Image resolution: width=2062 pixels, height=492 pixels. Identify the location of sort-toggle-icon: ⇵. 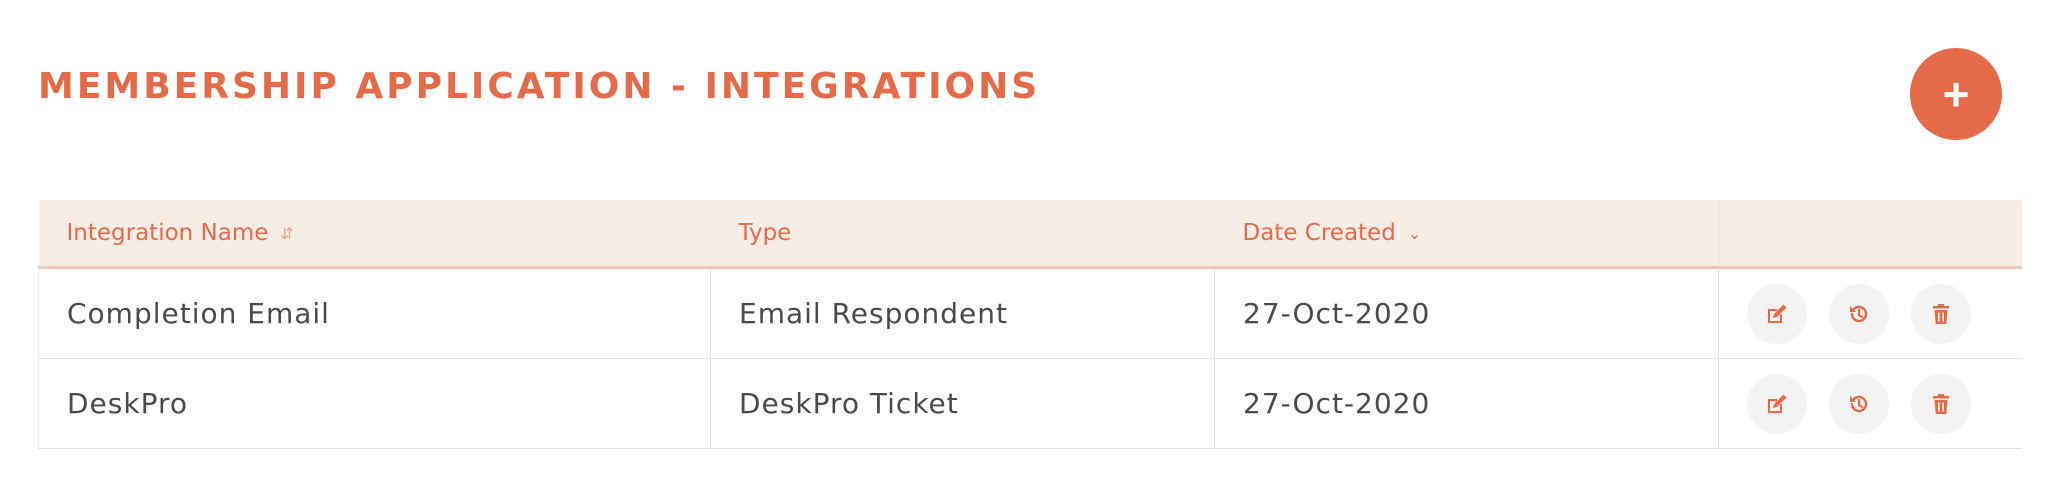
(286, 233).